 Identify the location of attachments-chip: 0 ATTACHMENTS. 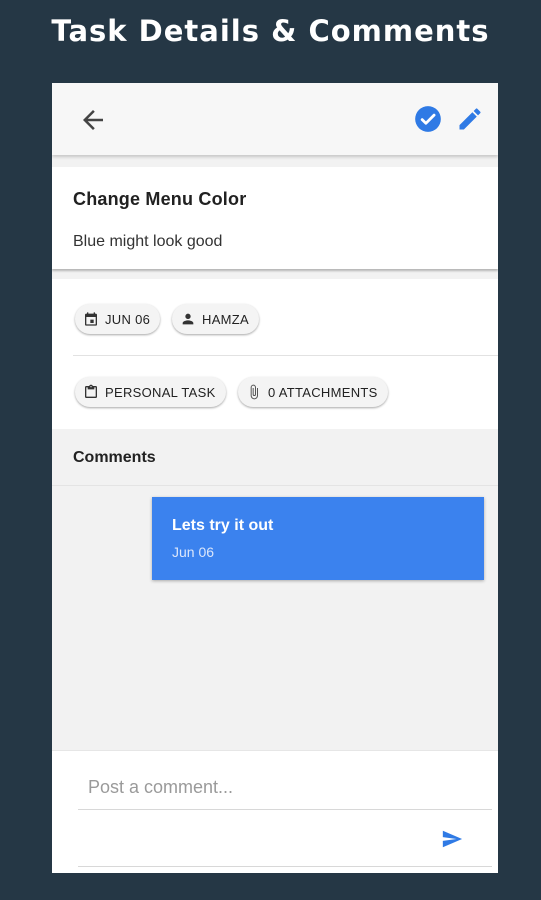
(313, 392).